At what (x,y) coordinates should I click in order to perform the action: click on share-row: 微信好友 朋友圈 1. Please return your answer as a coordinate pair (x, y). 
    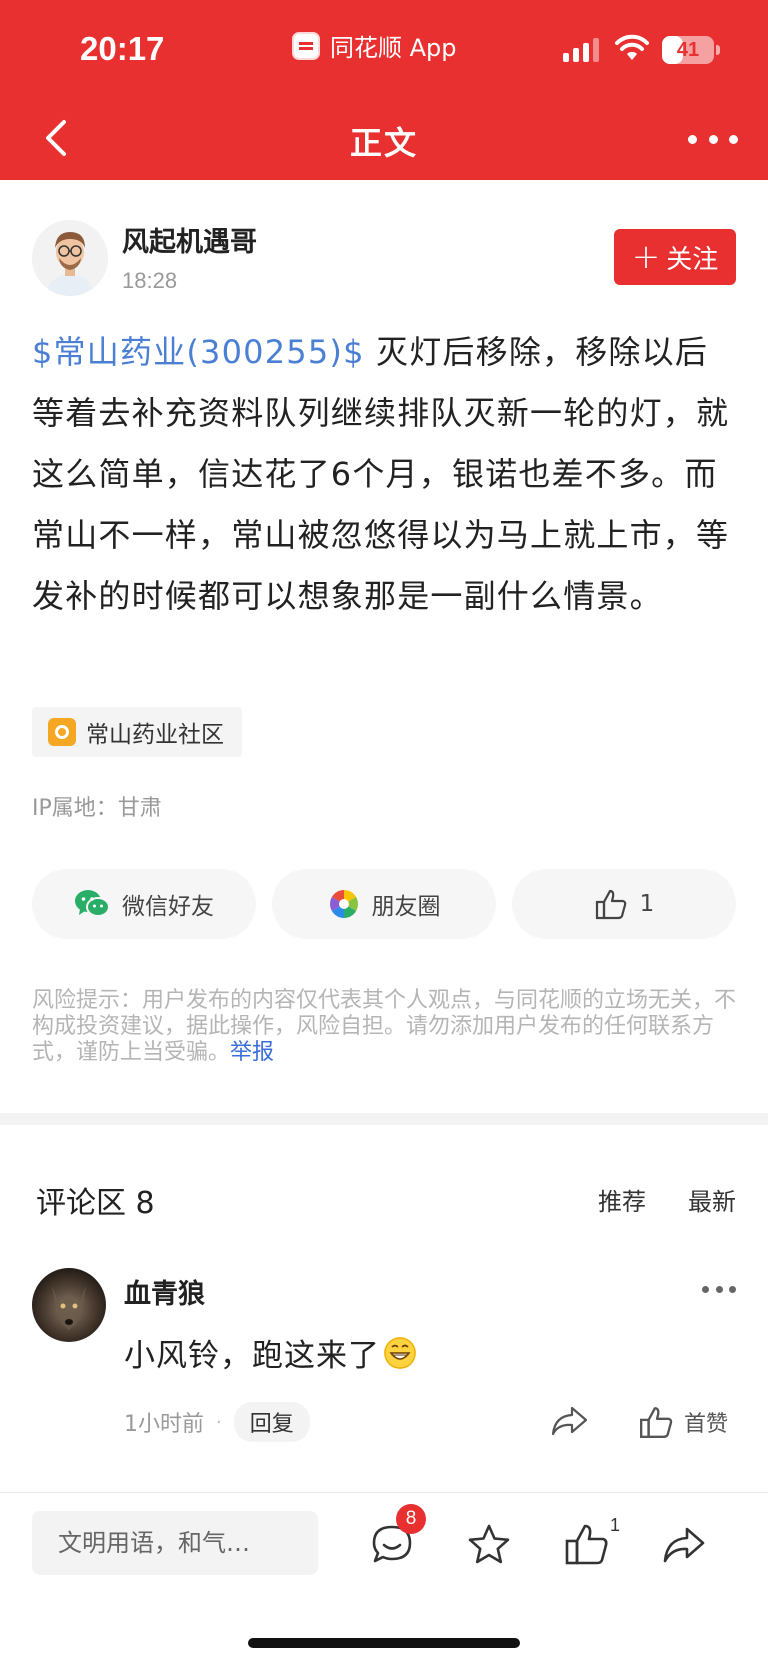
    Looking at the image, I should click on (384, 904).